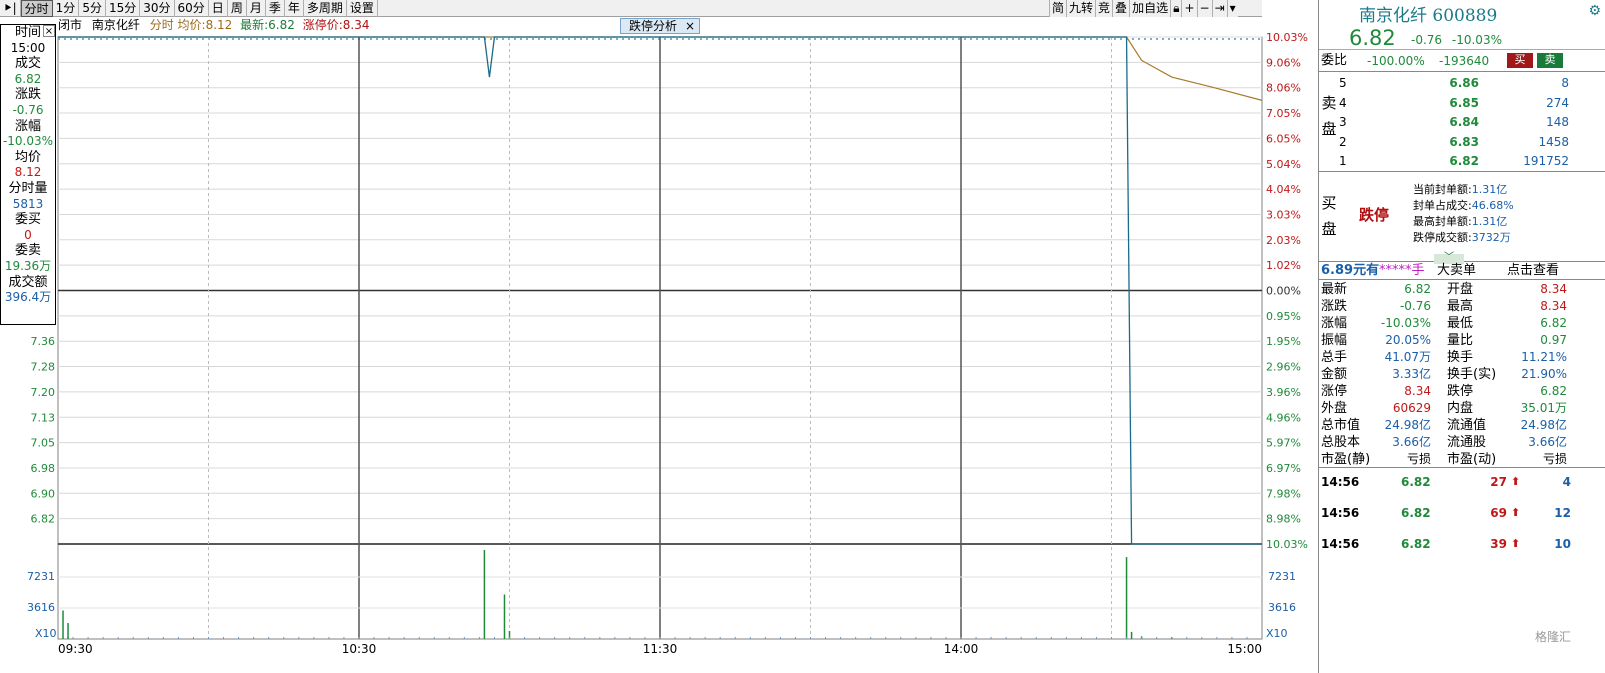 This screenshot has height=673, width=1605. Describe the element at coordinates (1562, 513) in the screenshot. I see `tick-count: 12` at that location.